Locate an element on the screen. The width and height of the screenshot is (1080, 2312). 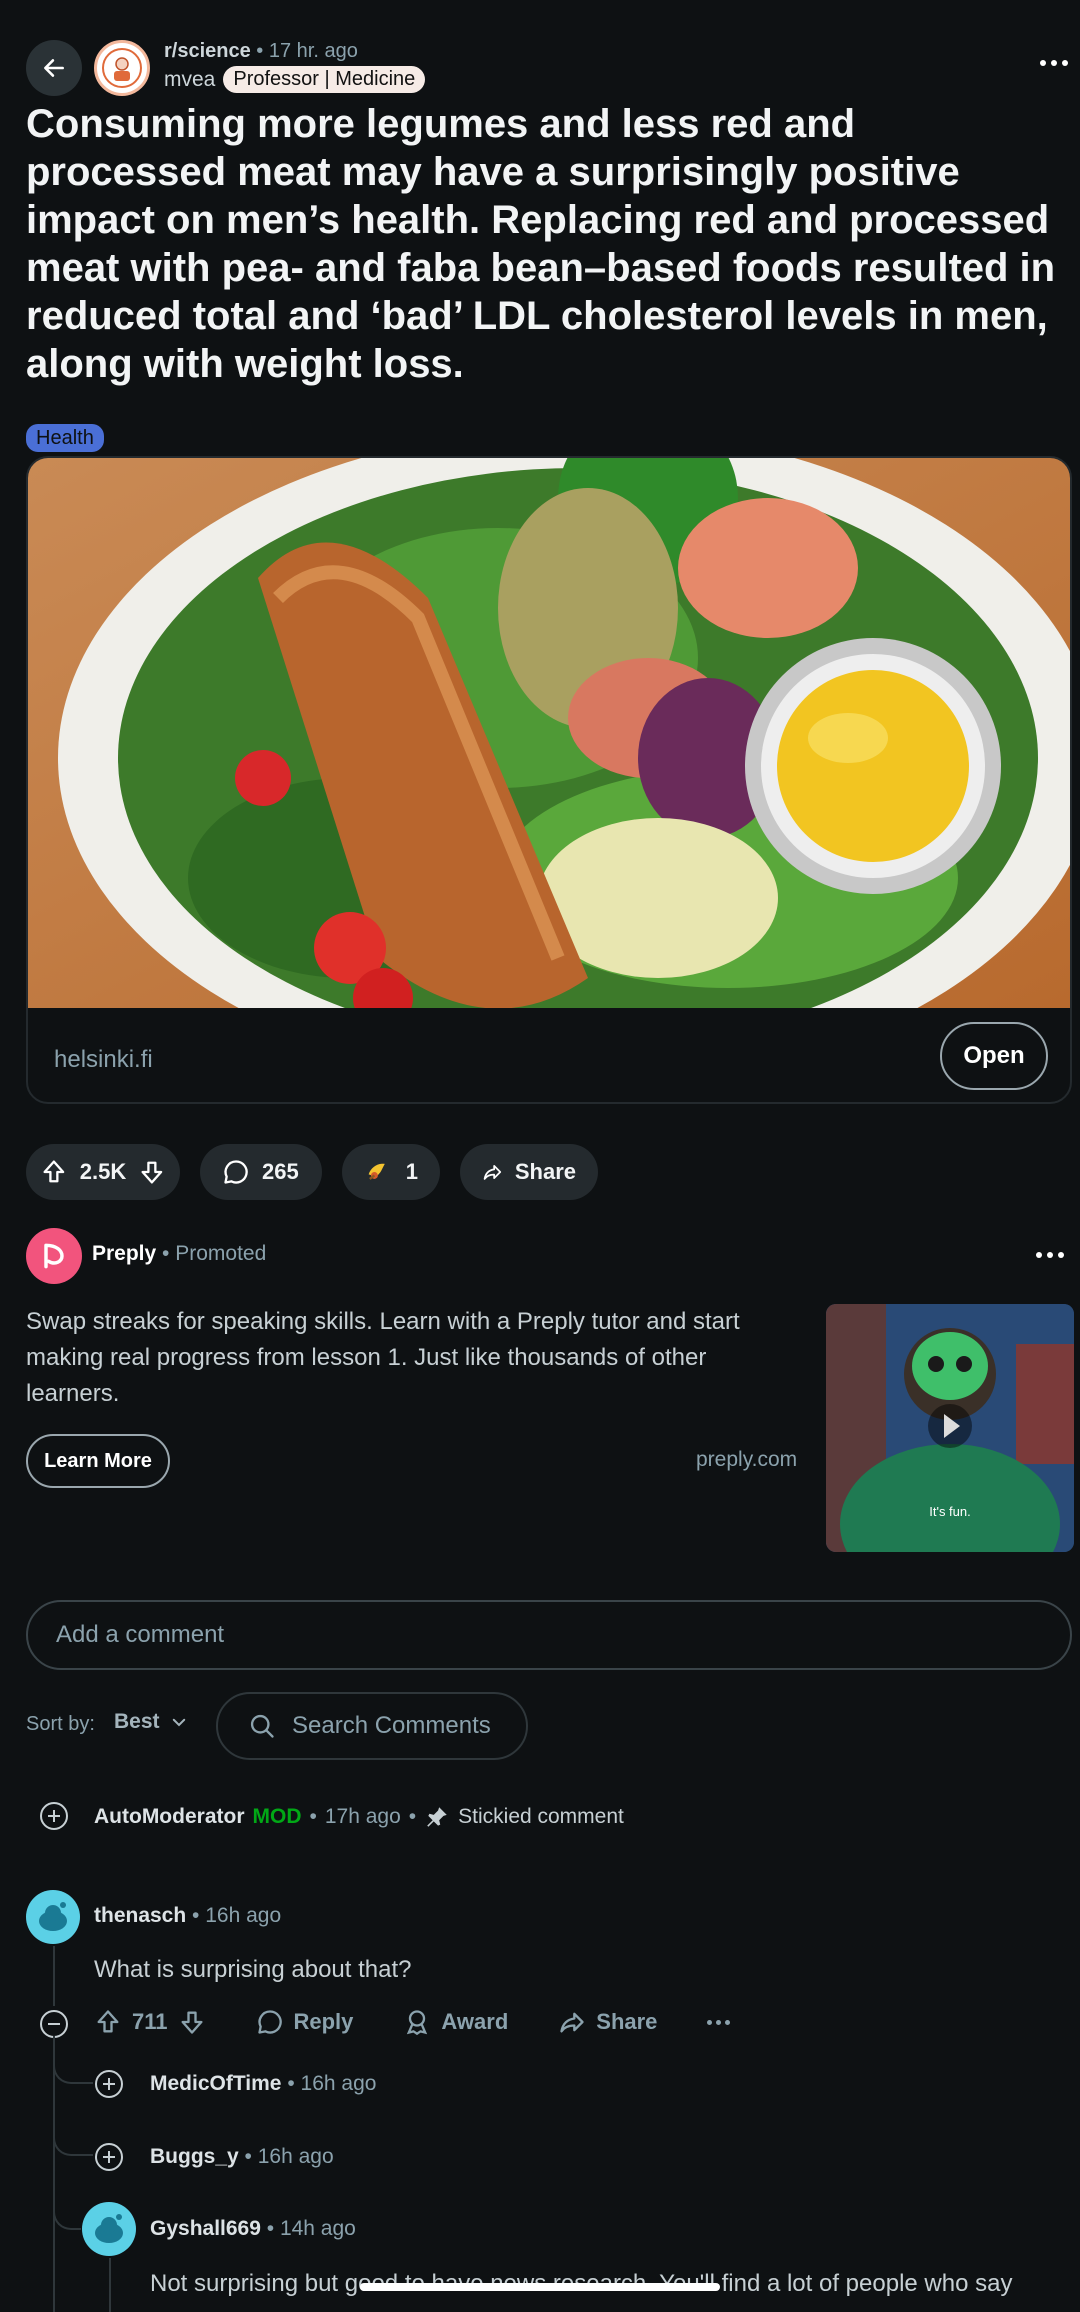
comment-header: Buggs_y • 16h ago is located at coordinates (242, 2156).